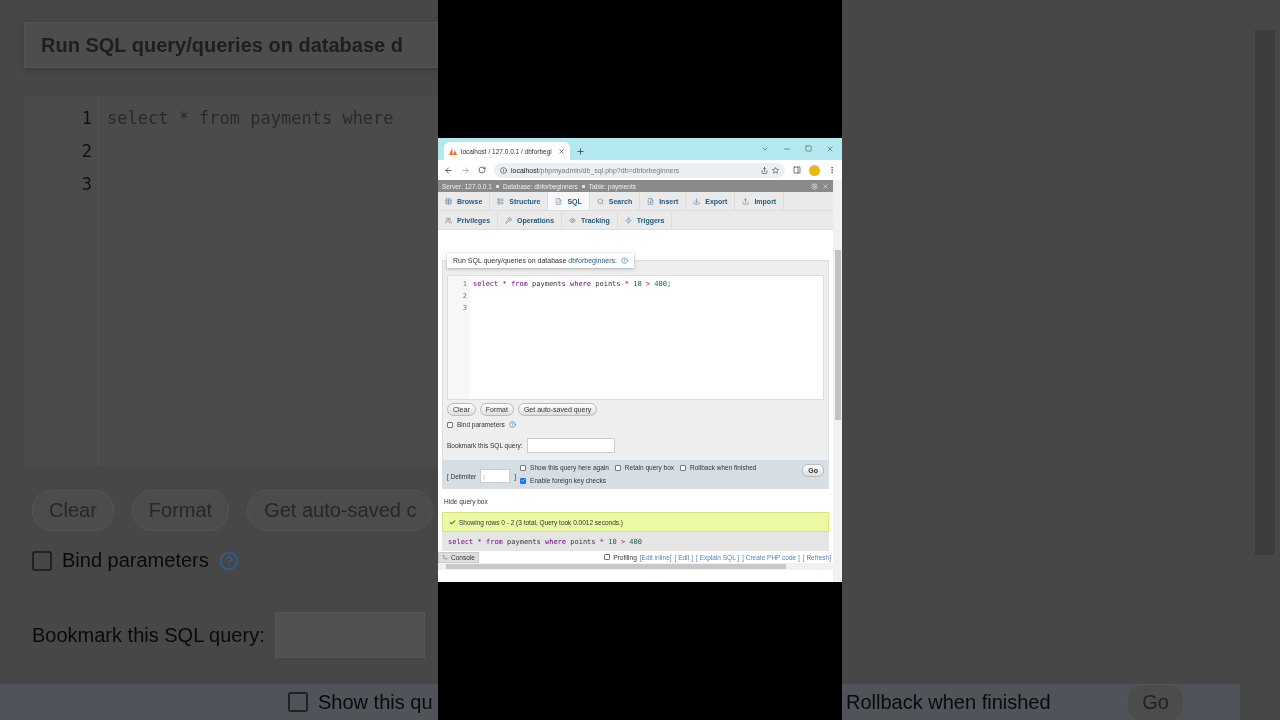 The height and width of the screenshot is (720, 1280). Describe the element at coordinates (448, 170) in the screenshot. I see `back-icon` at that location.